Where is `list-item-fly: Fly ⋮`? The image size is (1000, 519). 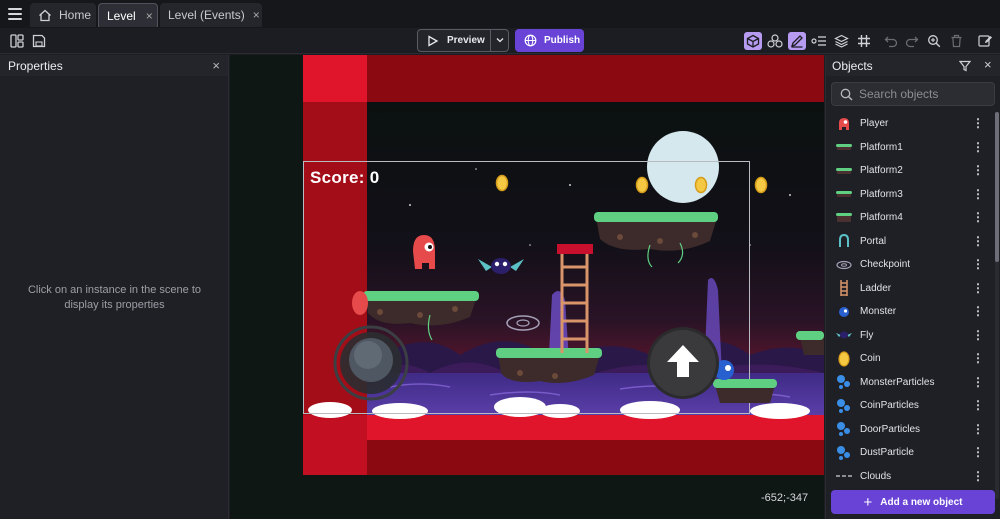 list-item-fly: Fly ⋮ is located at coordinates (910, 336).